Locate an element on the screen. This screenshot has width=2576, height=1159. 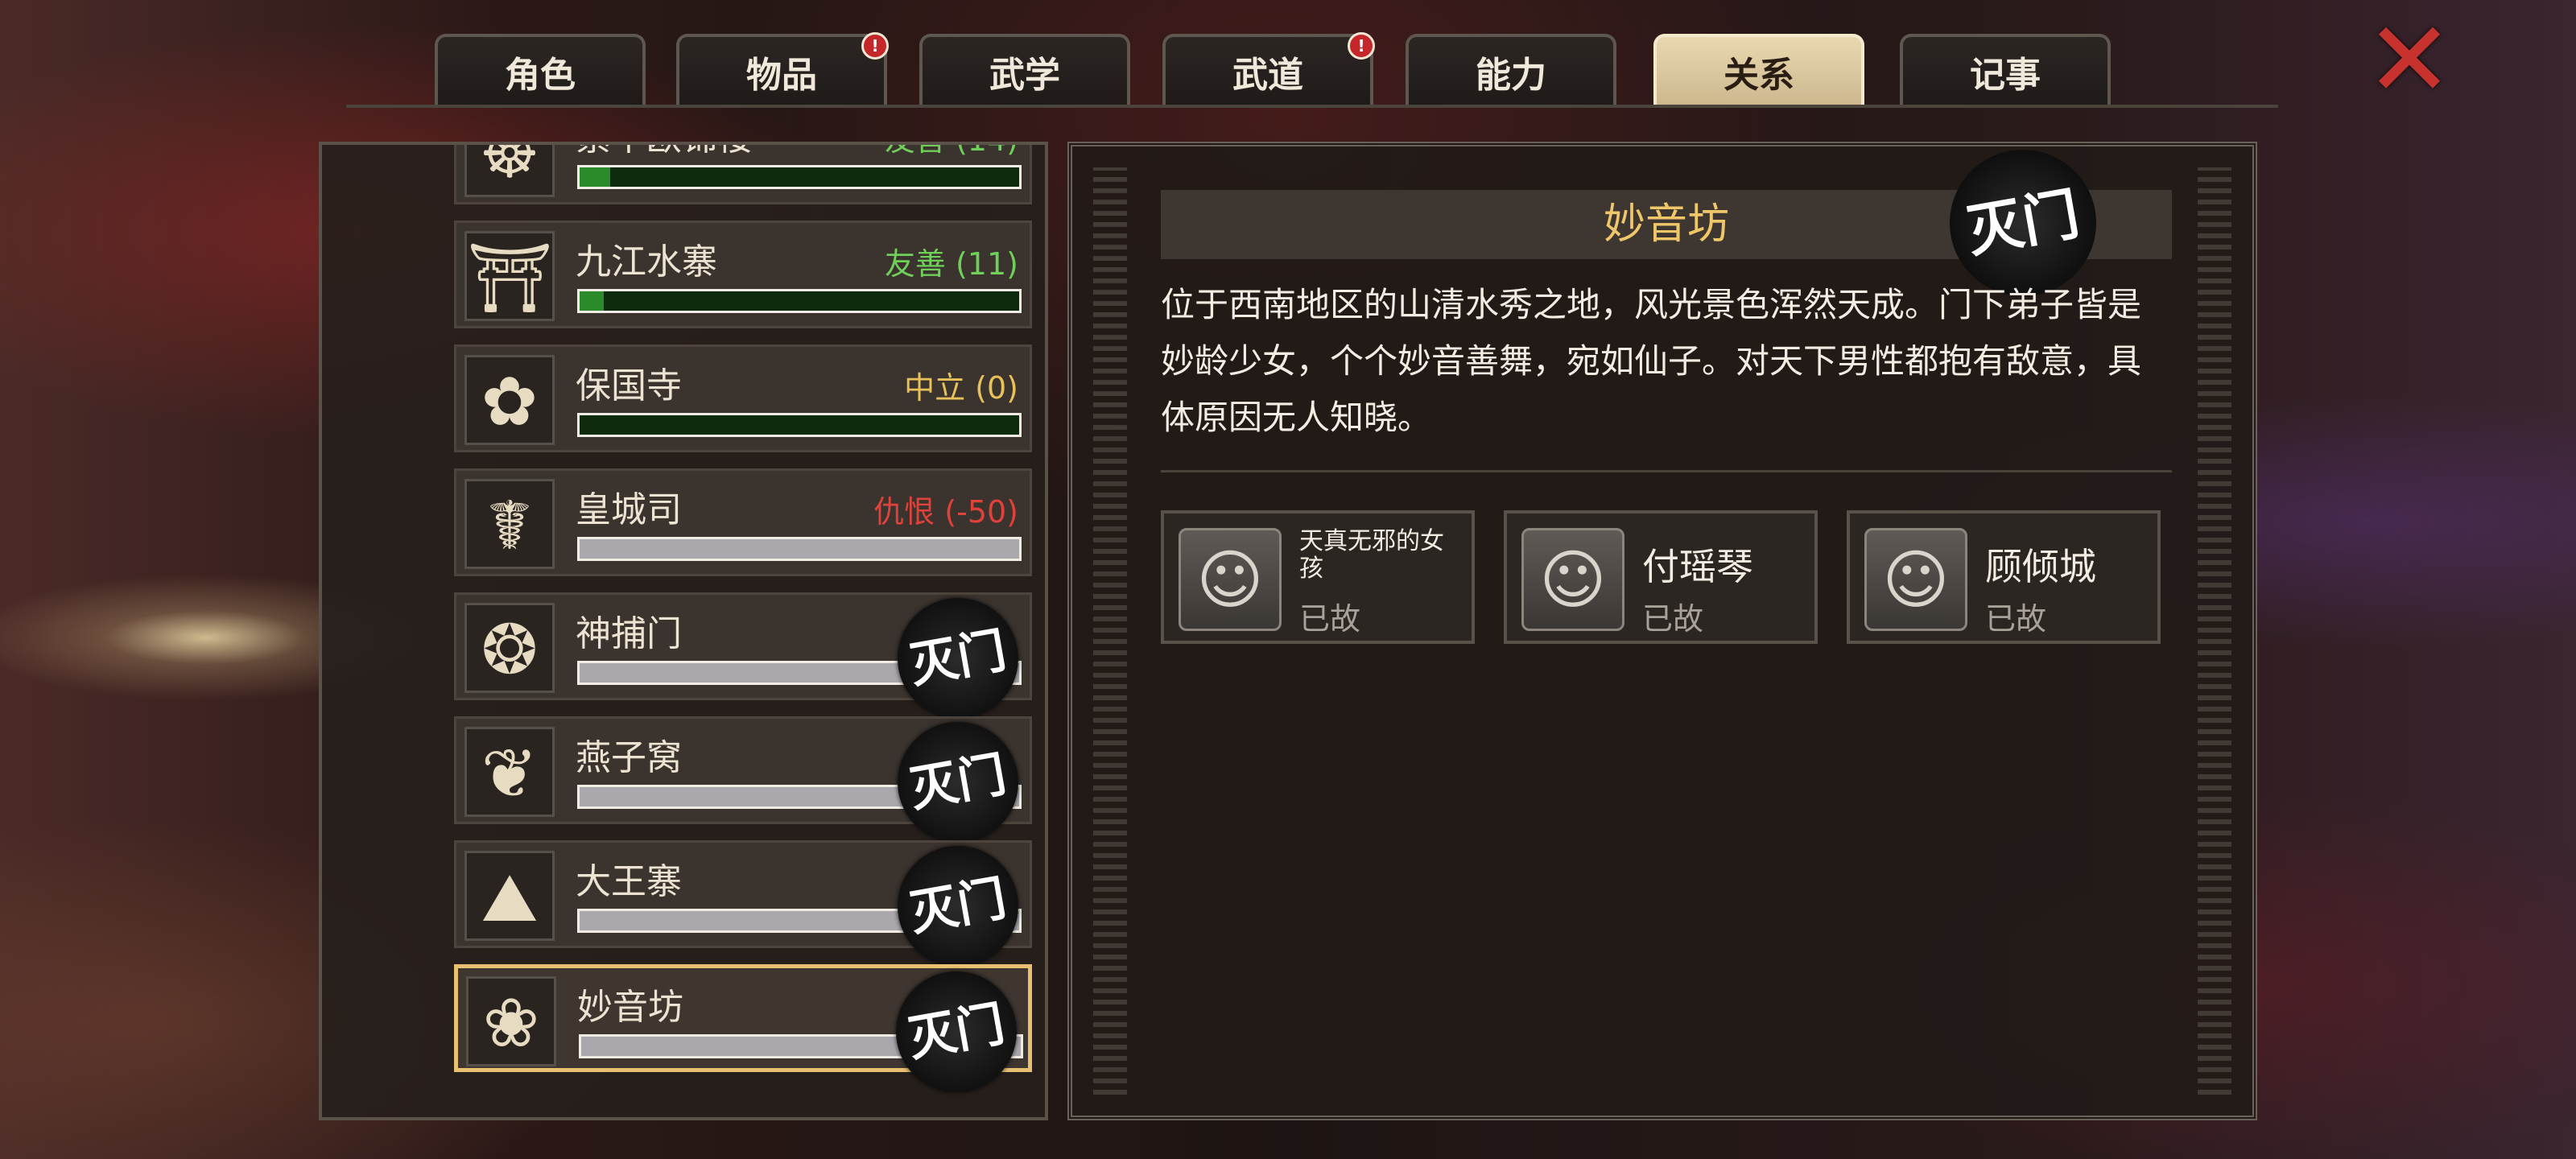
sect-relation-status: 友善 (11) is located at coordinates (951, 264).